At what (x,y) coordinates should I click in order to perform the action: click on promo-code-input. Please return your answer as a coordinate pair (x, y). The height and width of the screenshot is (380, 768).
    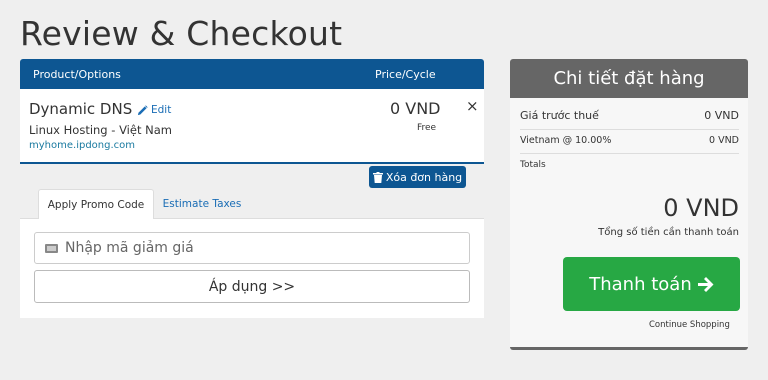
    Looking at the image, I should click on (255, 248).